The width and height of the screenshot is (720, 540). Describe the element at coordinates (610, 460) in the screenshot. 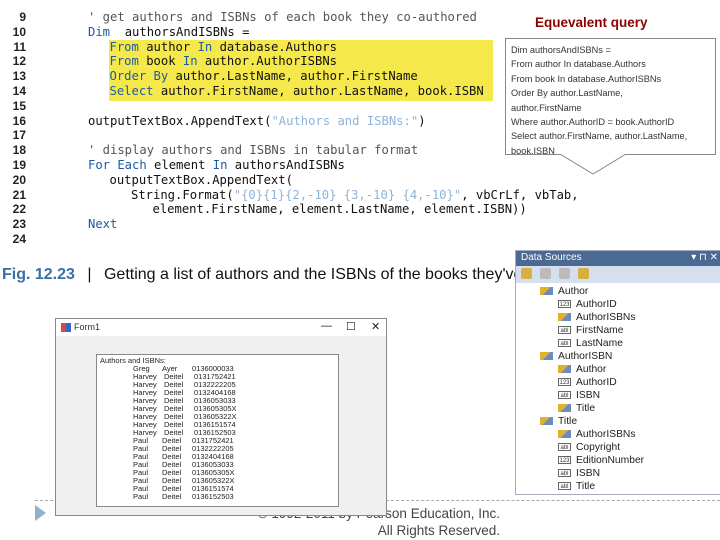

I see `tree-node-label: EditionNumber` at that location.